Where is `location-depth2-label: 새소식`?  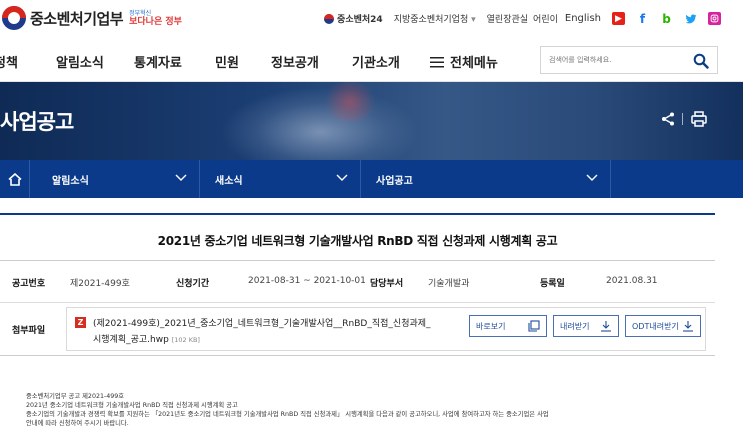
location-depth2-label: 새소식 is located at coordinates (229, 181).